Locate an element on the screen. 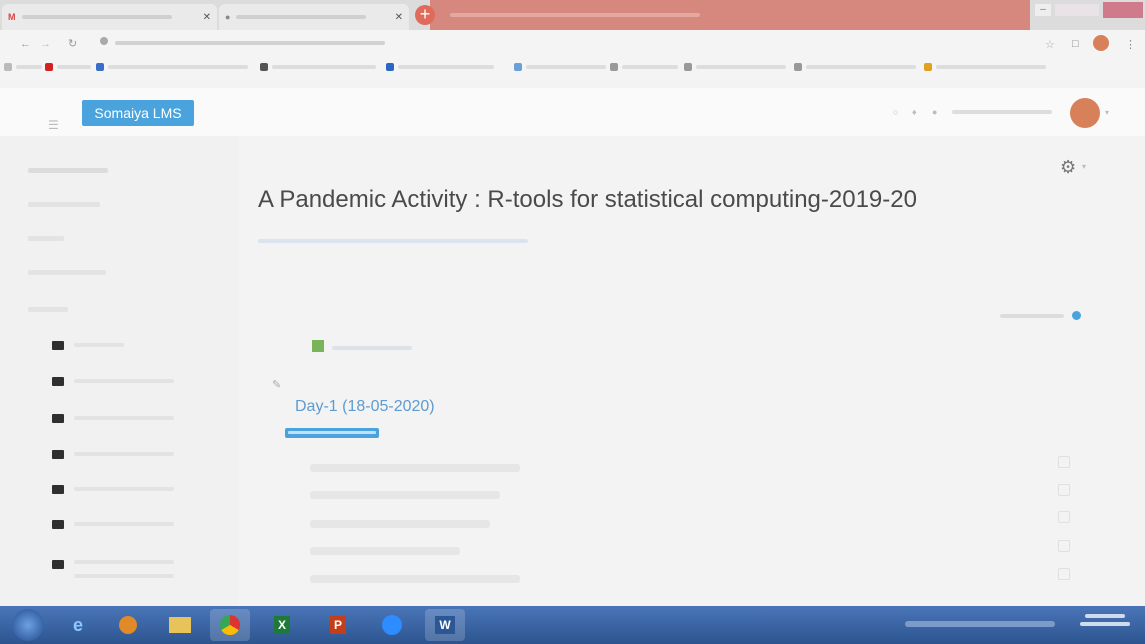 This screenshot has width=1145, height=644. help-icon is located at coordinates (1076, 315).